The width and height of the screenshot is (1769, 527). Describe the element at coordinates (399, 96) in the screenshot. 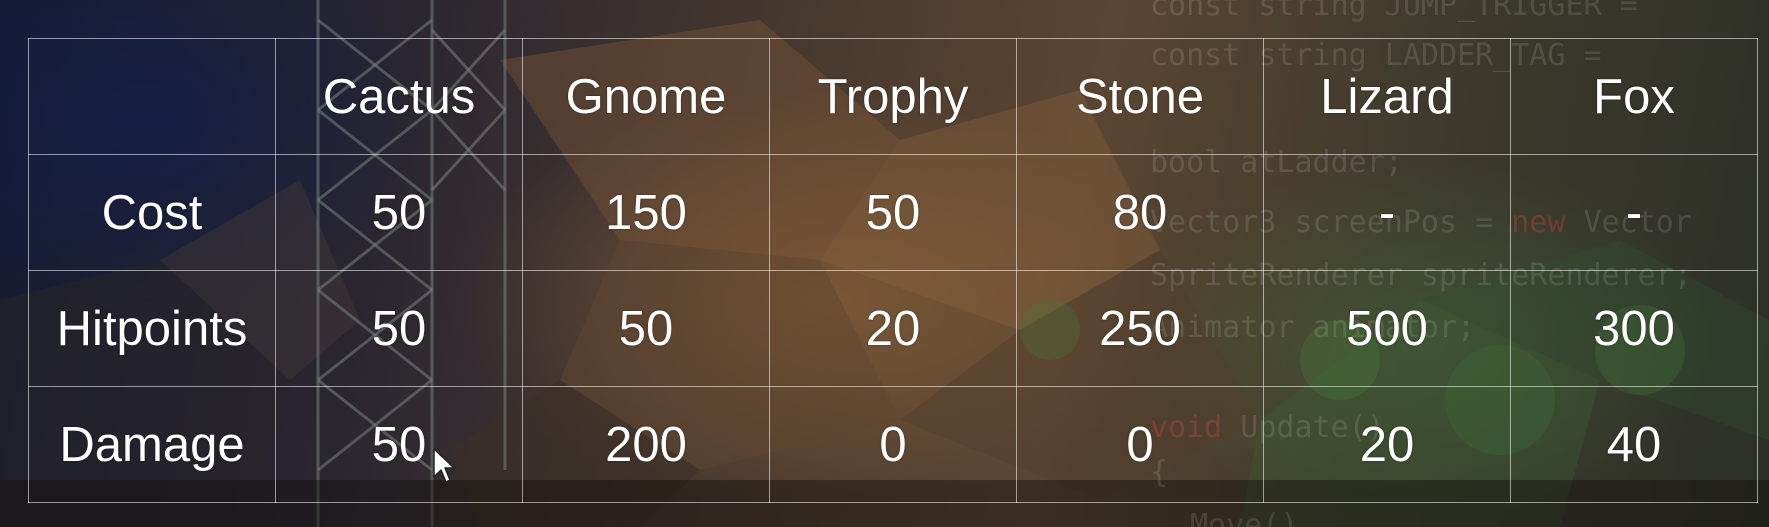

I see `column-header-cactus: Cactus` at that location.